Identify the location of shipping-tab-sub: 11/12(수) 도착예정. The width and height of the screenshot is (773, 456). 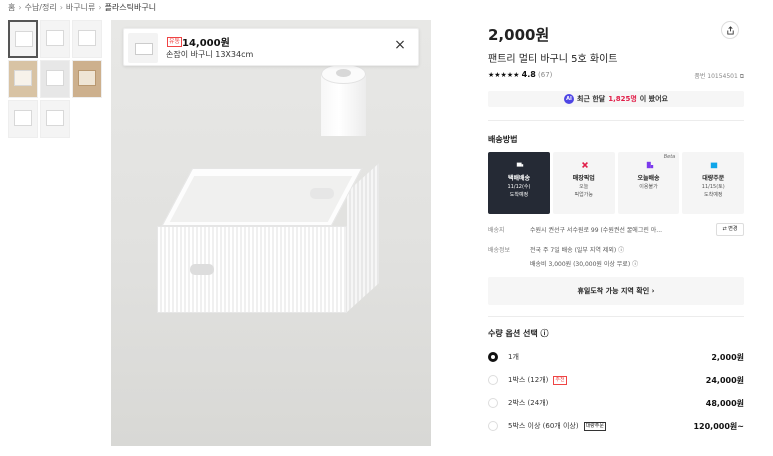
(519, 191).